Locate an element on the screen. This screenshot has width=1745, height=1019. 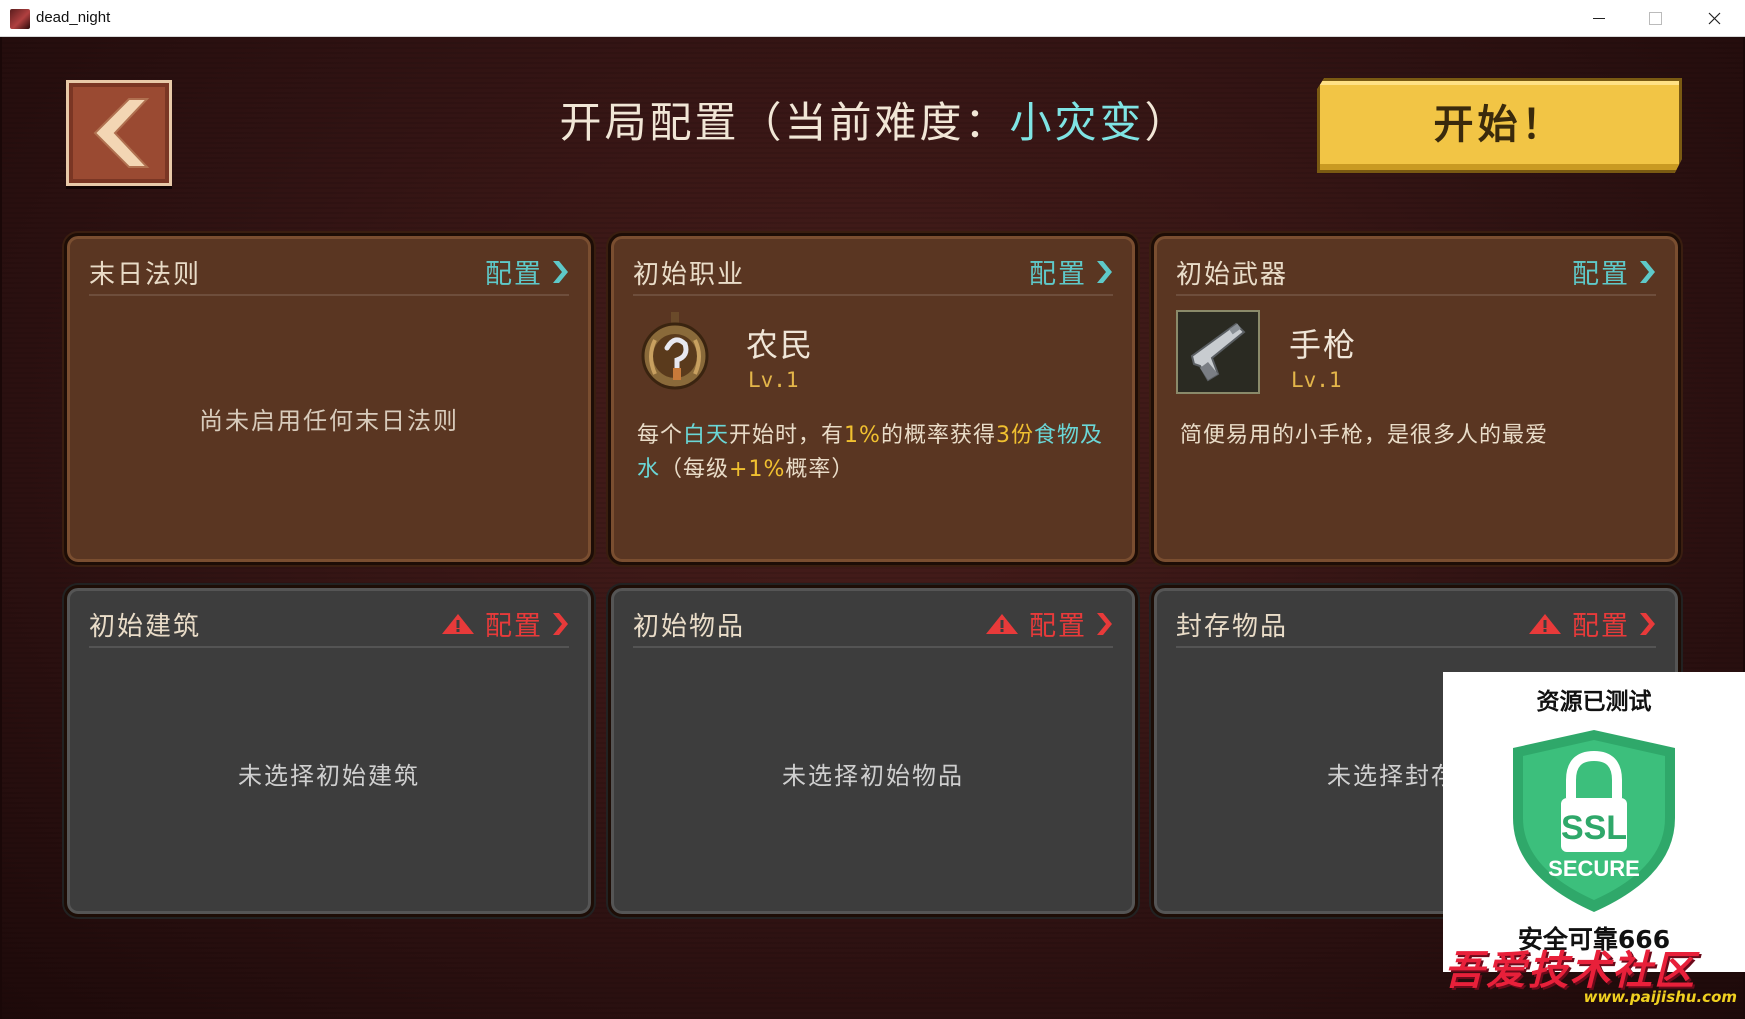
card-header: 初始职业 配置 is located at coordinates (873, 275).